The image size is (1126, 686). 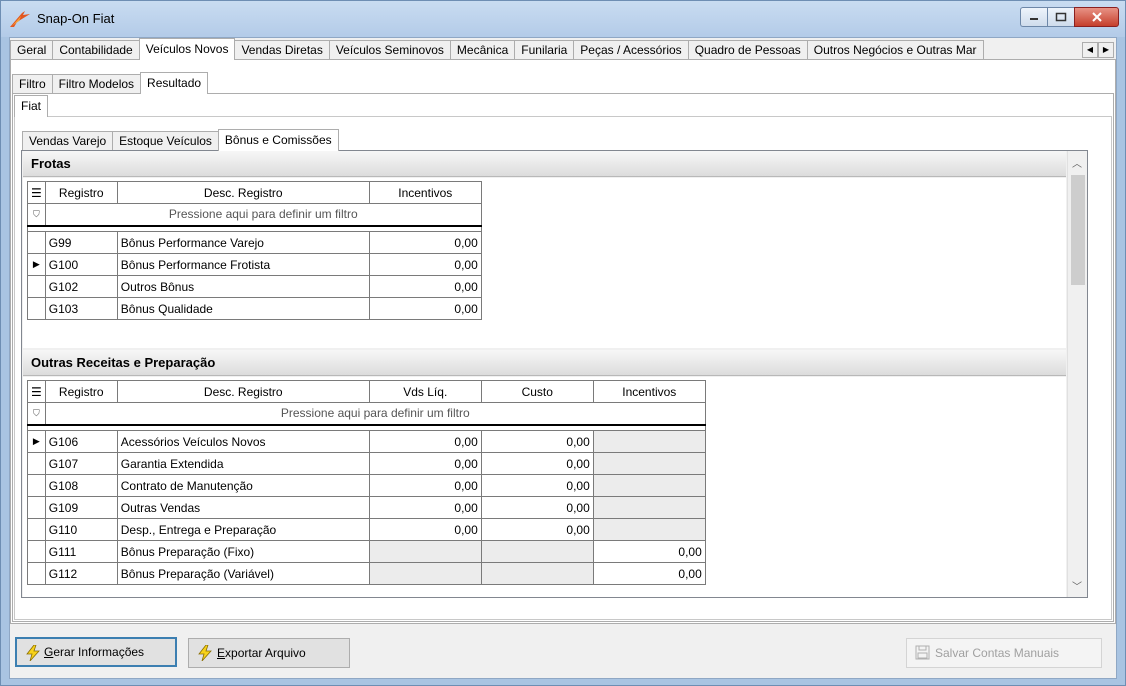 What do you see at coordinates (425, 391) in the screenshot?
I see `column-header-vds-liq: Vds Líq.` at bounding box center [425, 391].